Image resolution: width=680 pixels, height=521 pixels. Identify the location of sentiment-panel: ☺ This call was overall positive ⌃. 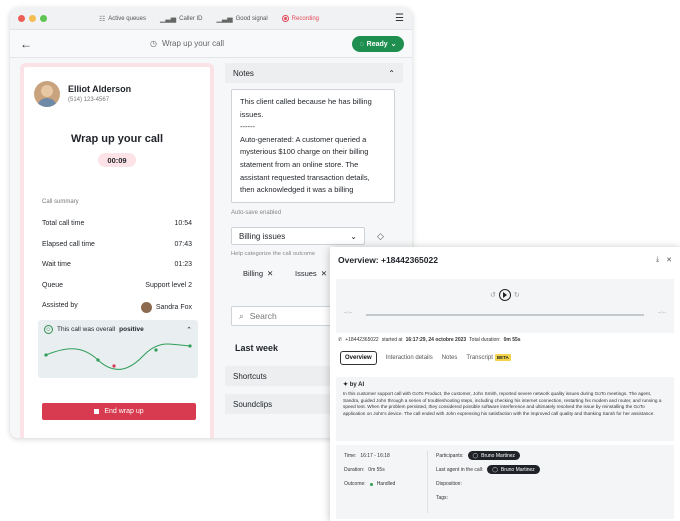
(118, 349).